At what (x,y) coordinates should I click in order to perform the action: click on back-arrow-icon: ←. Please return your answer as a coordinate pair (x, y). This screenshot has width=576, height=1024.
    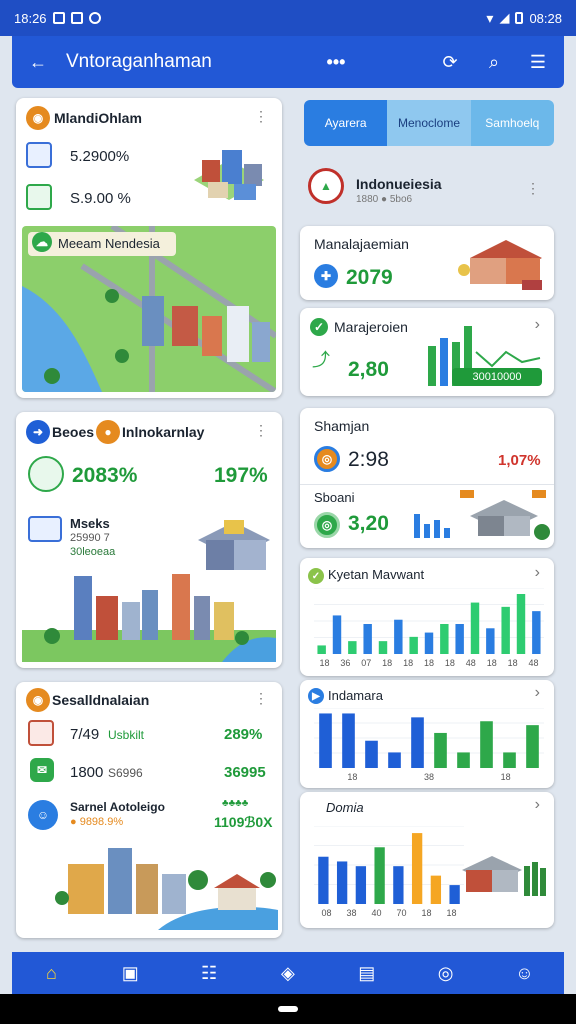
    Looking at the image, I should click on (38, 62).